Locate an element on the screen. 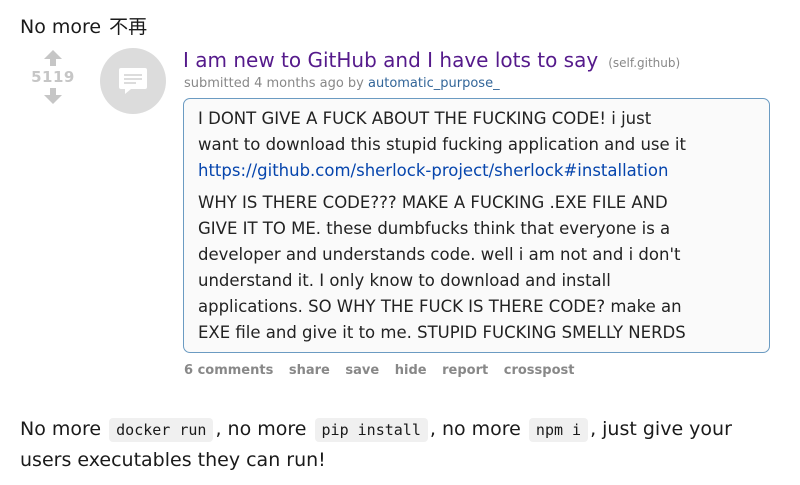 This screenshot has height=485, width=800. share-button: share is located at coordinates (309, 370).